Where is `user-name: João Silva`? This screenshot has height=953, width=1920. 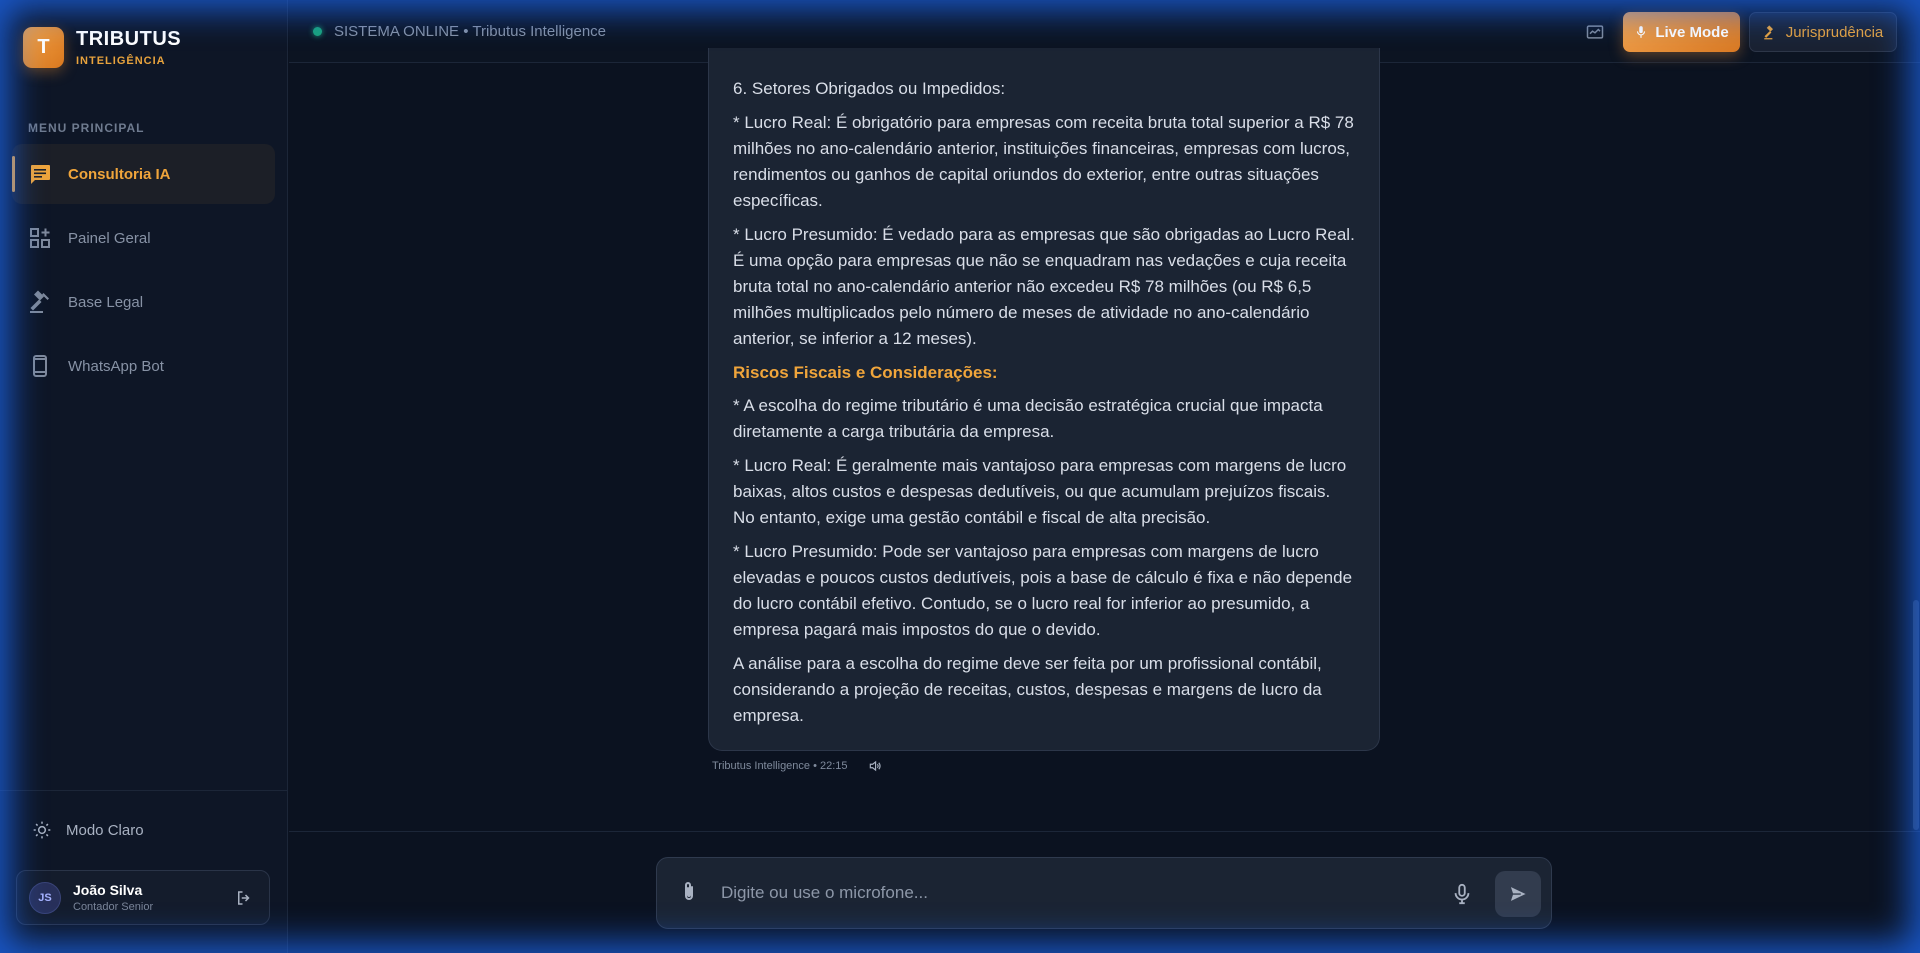 user-name: João Silva is located at coordinates (108, 890).